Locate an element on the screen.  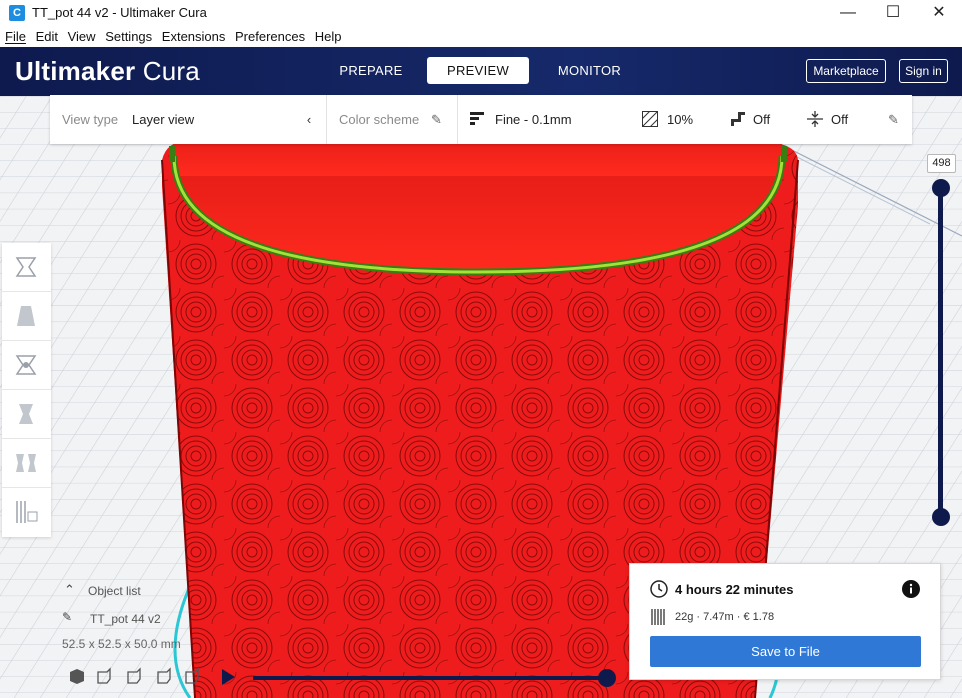
tab-monitor: MONITOR is located at coordinates (589, 70).